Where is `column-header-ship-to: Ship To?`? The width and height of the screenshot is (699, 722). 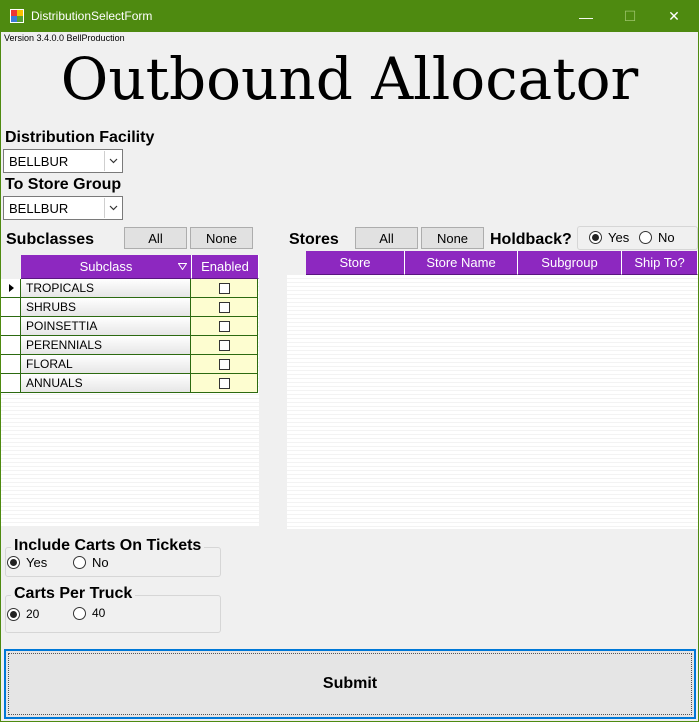
column-header-ship-to: Ship To? is located at coordinates (660, 263).